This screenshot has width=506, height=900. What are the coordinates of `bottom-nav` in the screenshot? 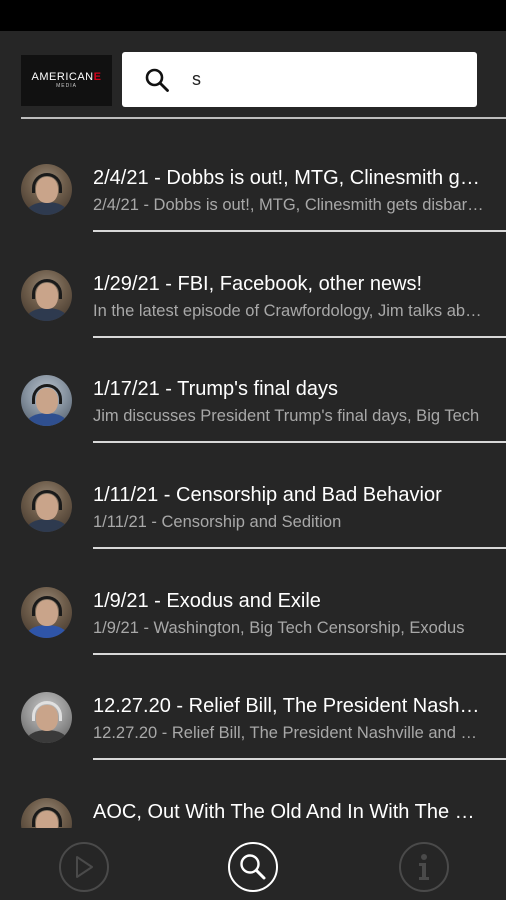 It's located at (253, 864).